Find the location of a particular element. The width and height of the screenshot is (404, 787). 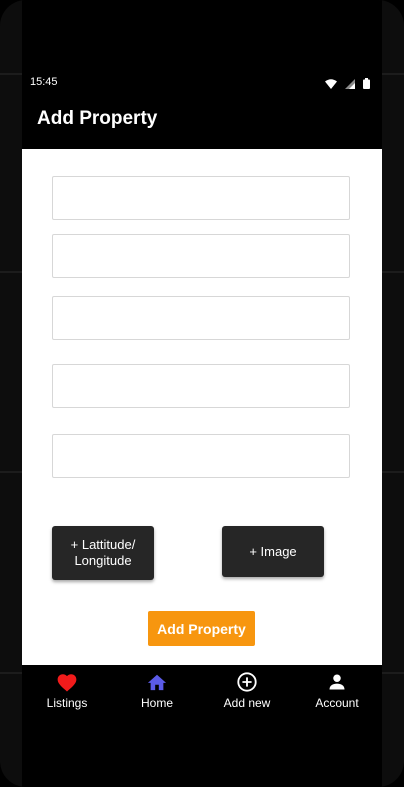

page-title: Add Property is located at coordinates (97, 118).